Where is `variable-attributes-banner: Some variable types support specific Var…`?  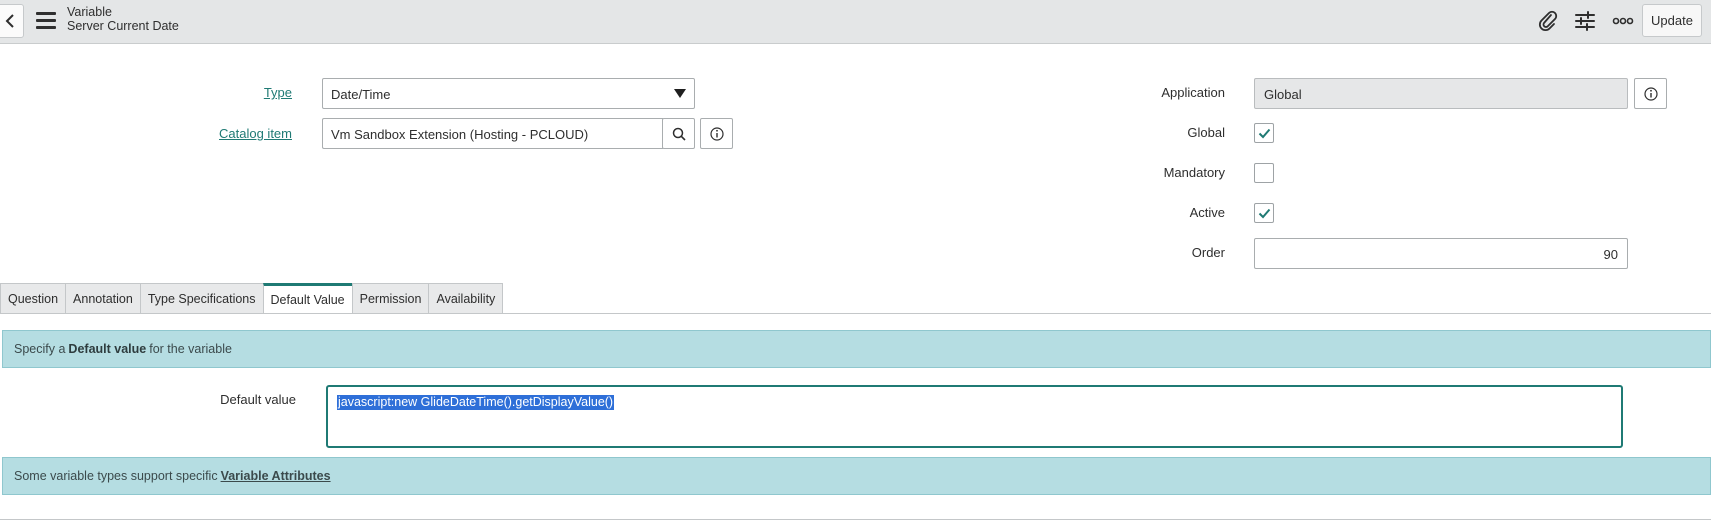
variable-attributes-banner: Some variable types support specific Var… is located at coordinates (856, 476).